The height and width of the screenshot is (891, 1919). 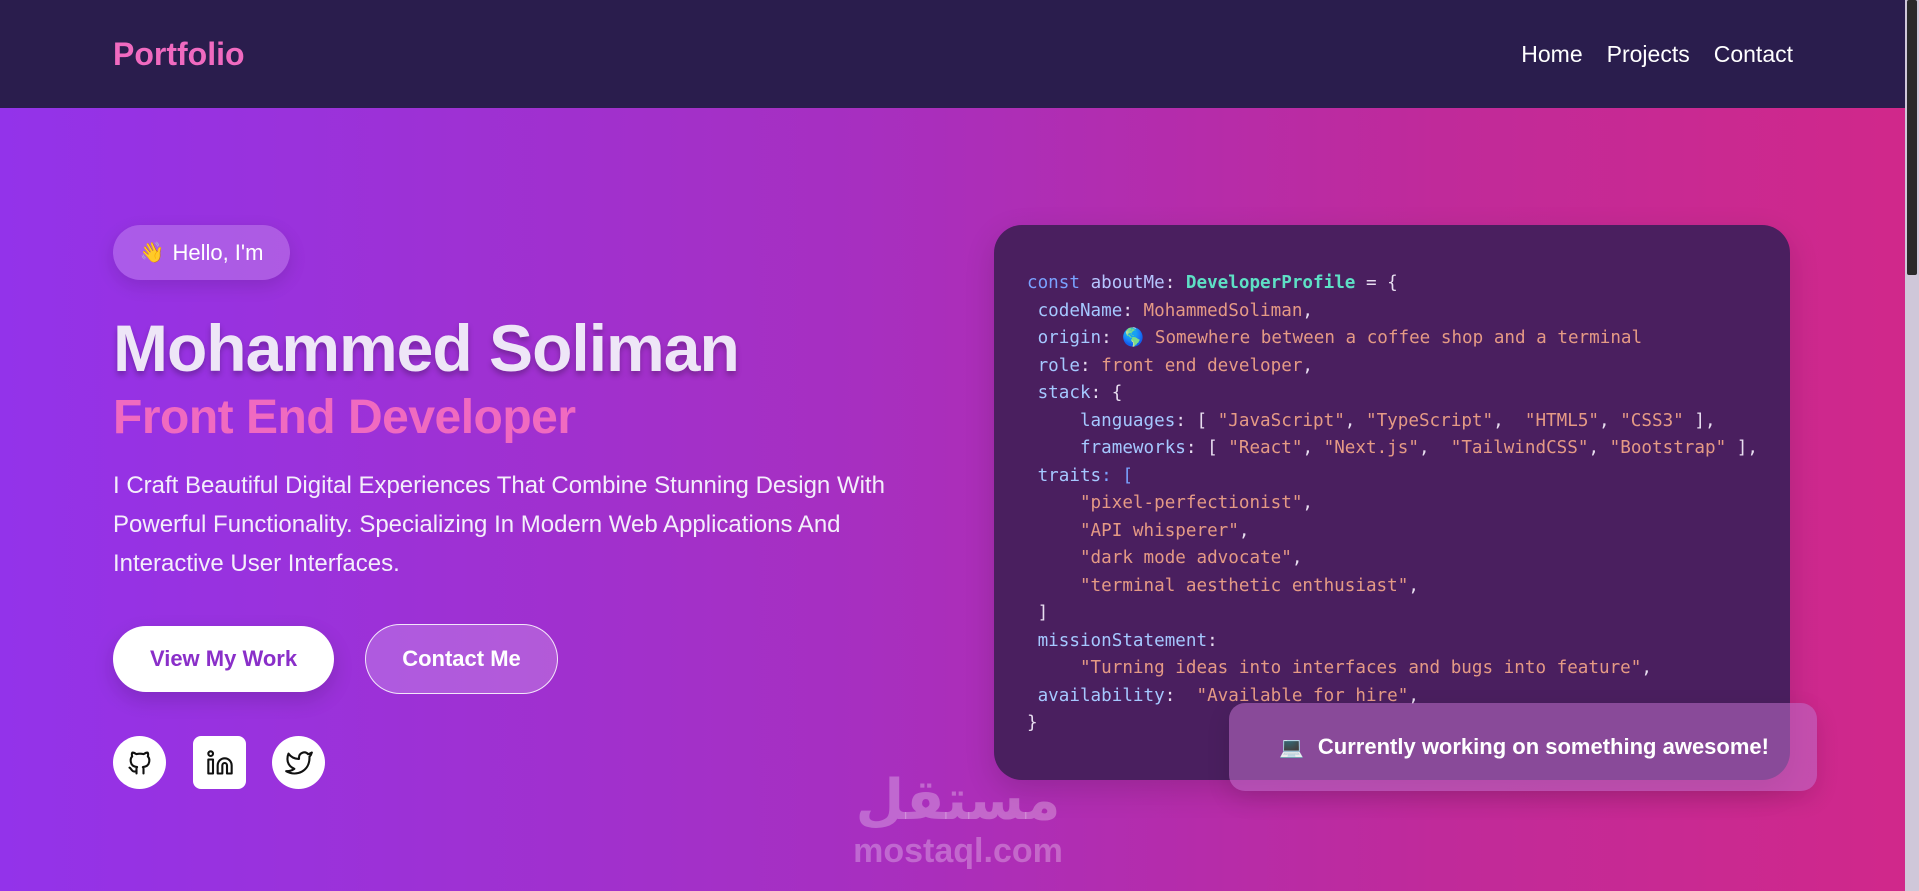 What do you see at coordinates (461, 659) in the screenshot?
I see `contact-me-button: Contact Me` at bounding box center [461, 659].